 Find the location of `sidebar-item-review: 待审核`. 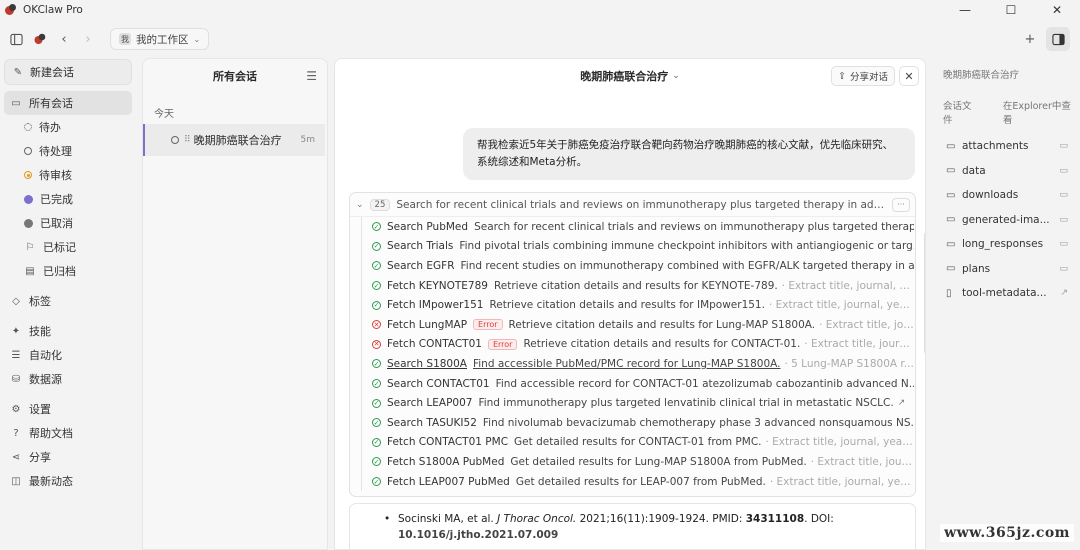

sidebar-item-review: 待审核 is located at coordinates (68, 175).